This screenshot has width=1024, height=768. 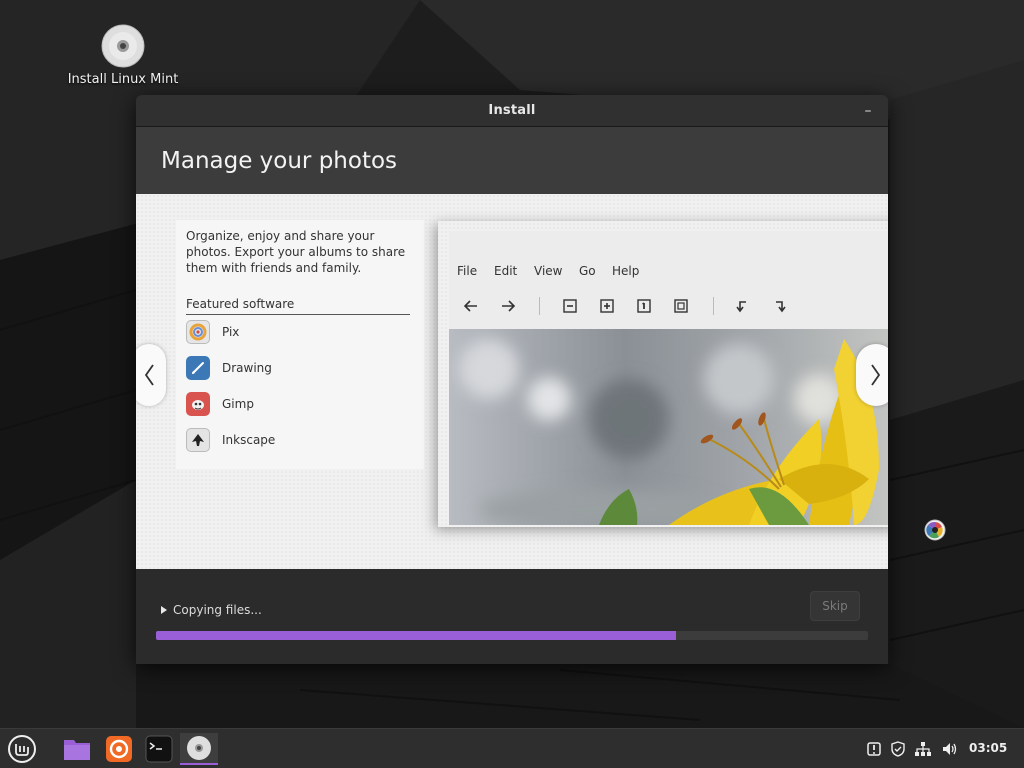 I want to click on preview-menu-help: Help, so click(x=626, y=271).